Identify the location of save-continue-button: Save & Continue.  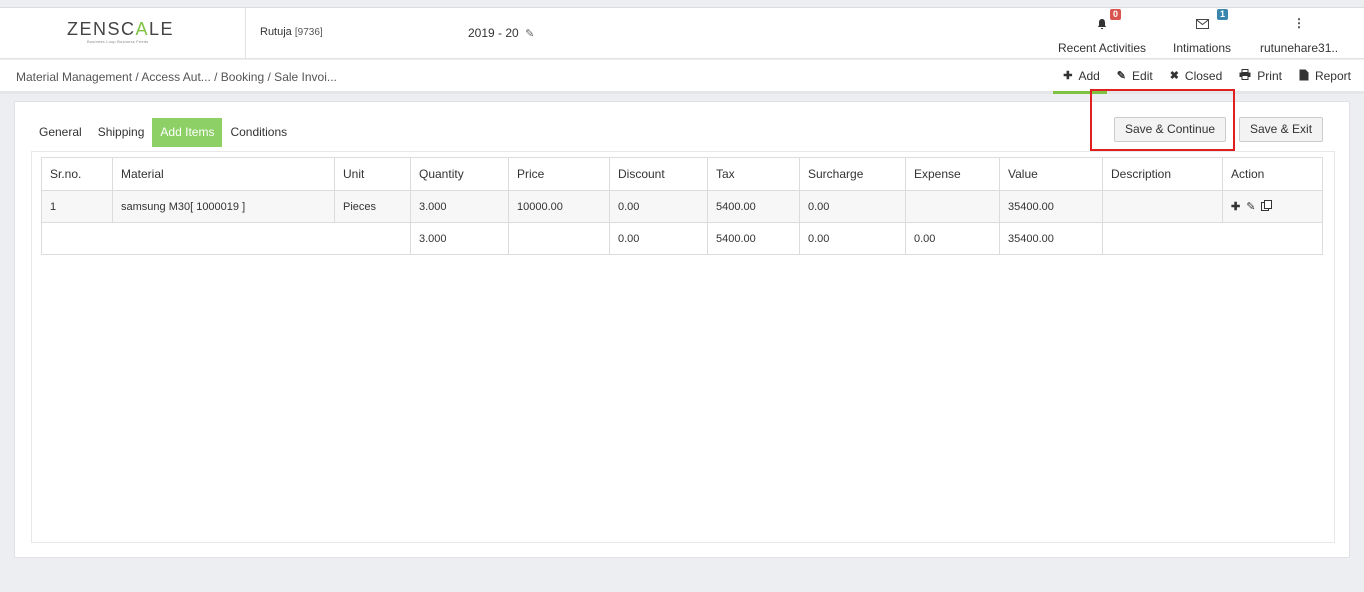
(1170, 129).